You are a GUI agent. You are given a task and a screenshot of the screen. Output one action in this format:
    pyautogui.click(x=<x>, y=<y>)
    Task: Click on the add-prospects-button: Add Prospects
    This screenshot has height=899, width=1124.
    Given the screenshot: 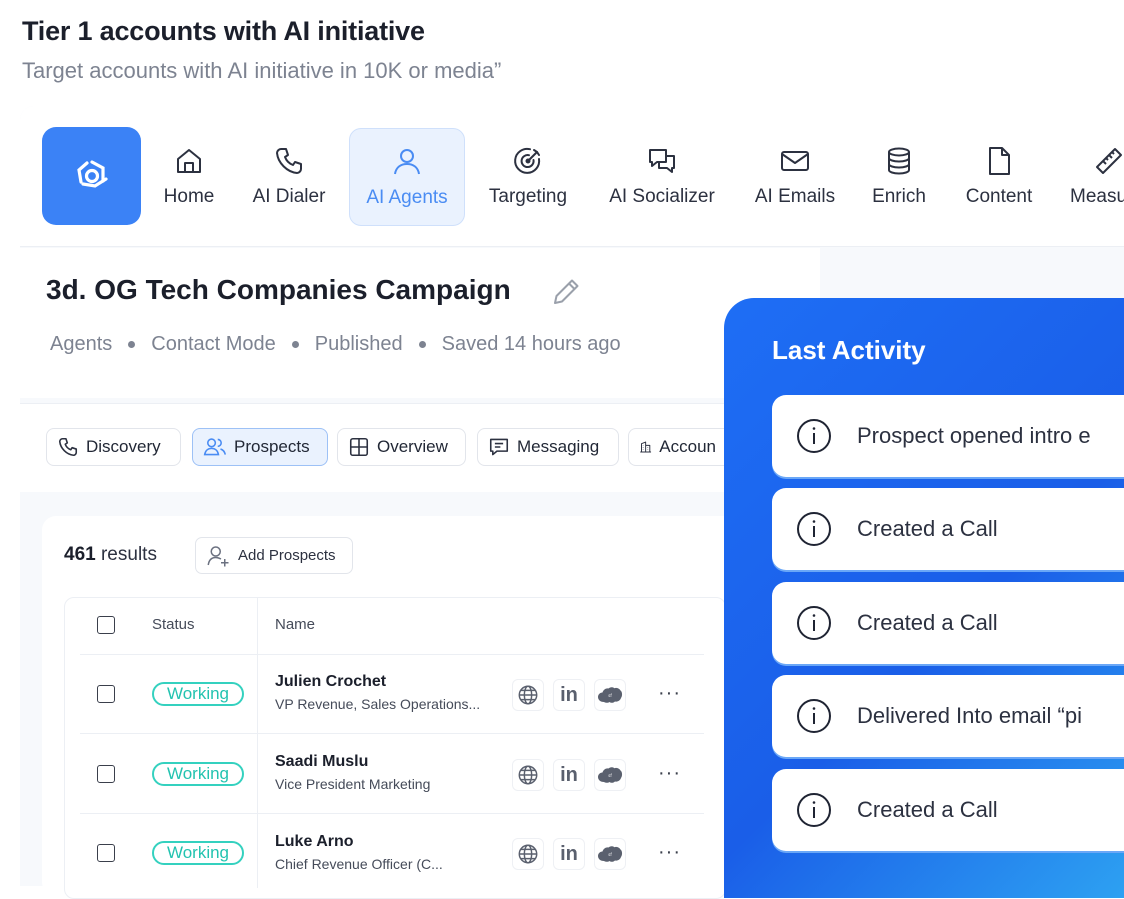 What is the action you would take?
    pyautogui.click(x=274, y=555)
    